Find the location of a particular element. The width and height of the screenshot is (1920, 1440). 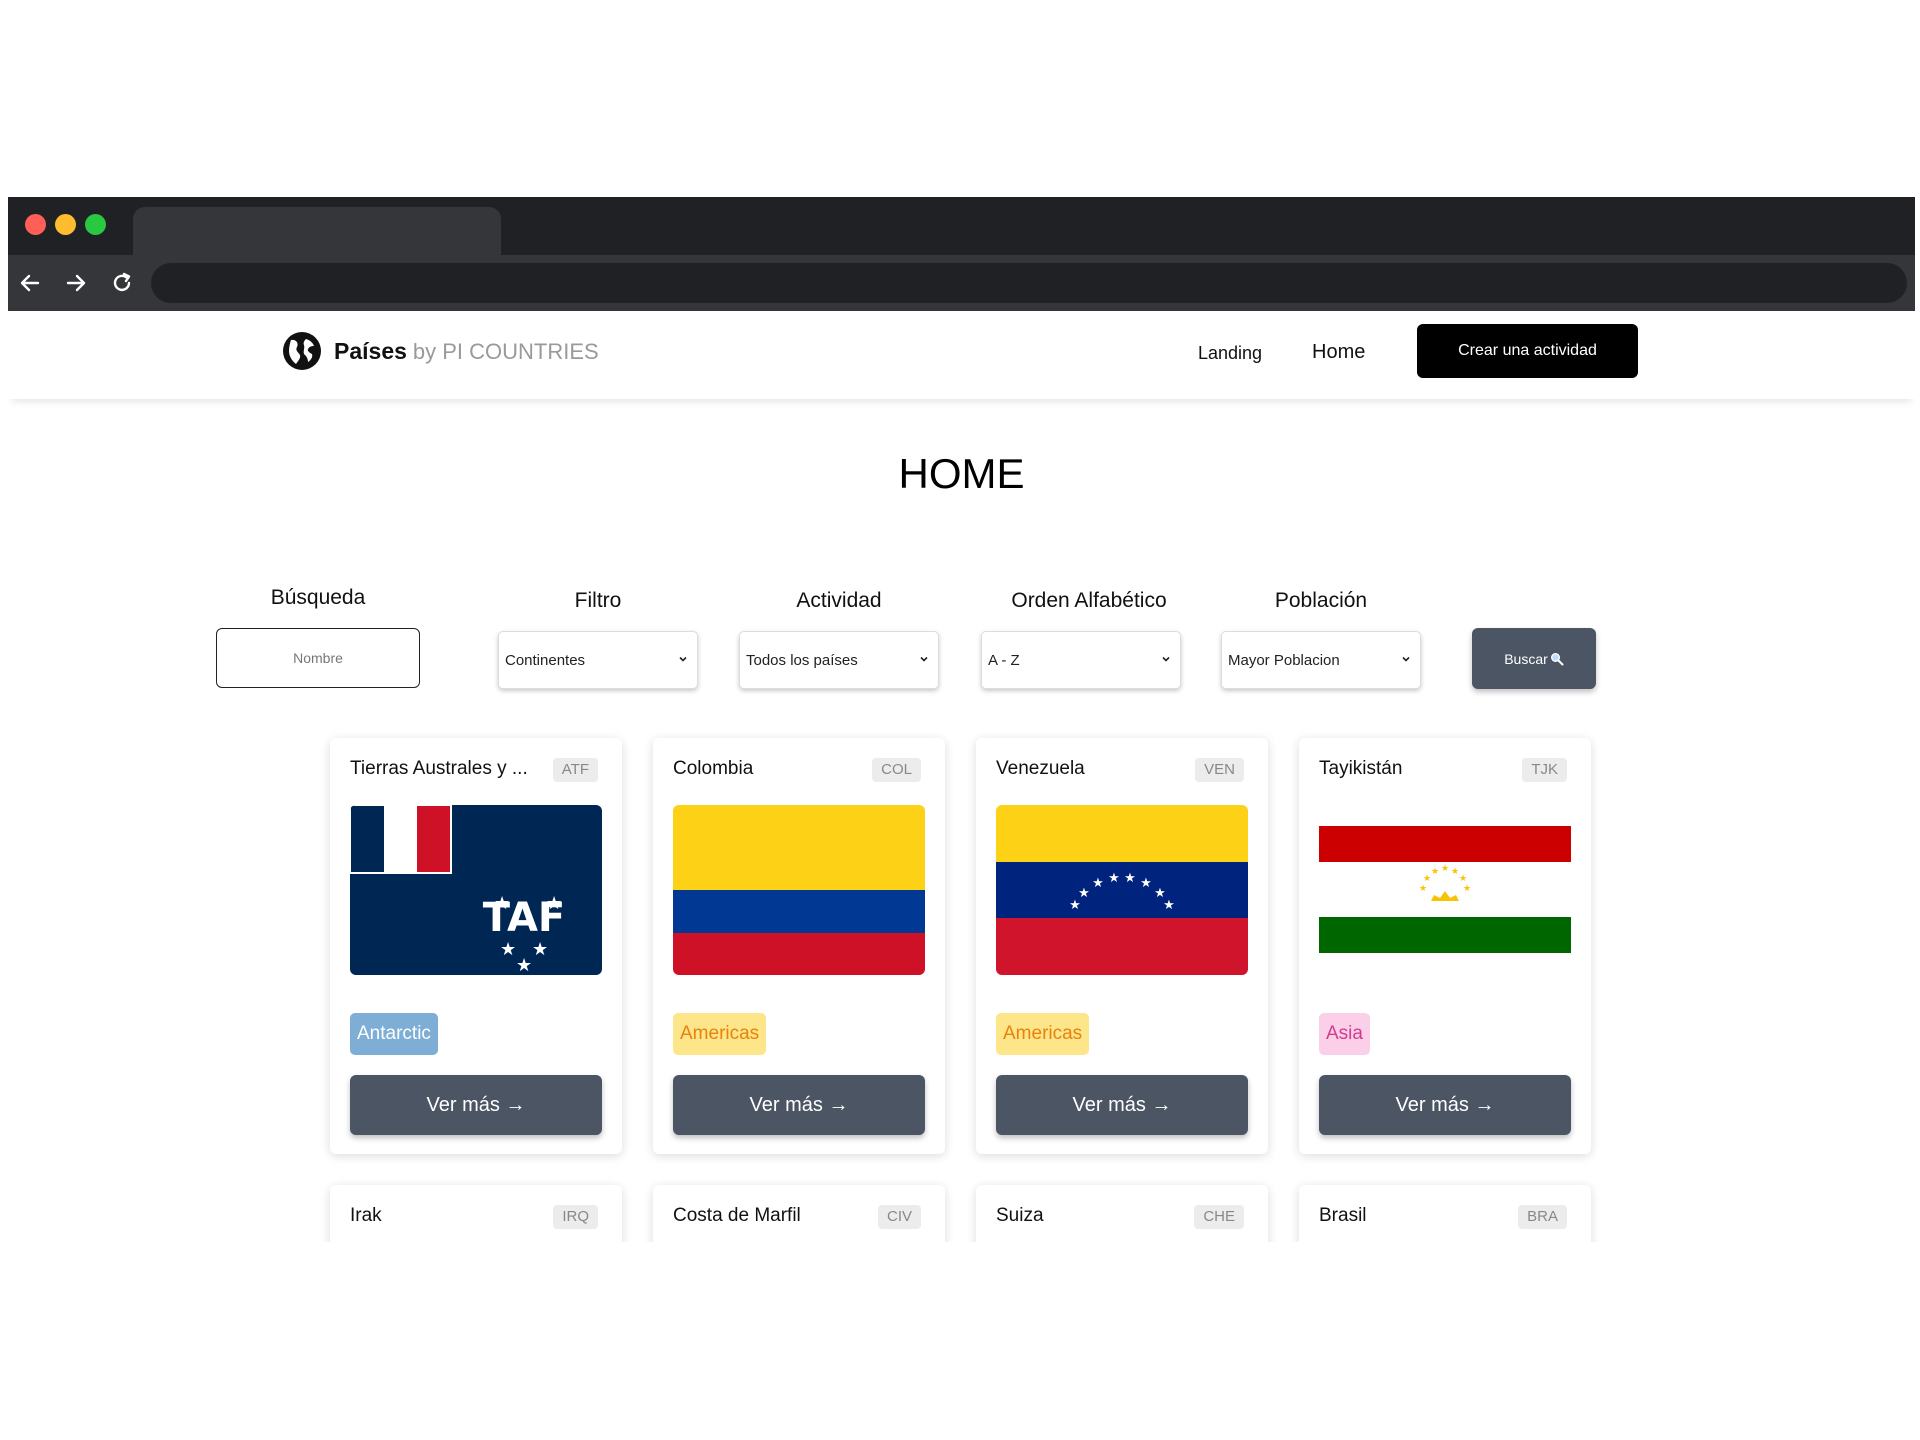

population-select: Mayor Poblacion is located at coordinates (1321, 660).